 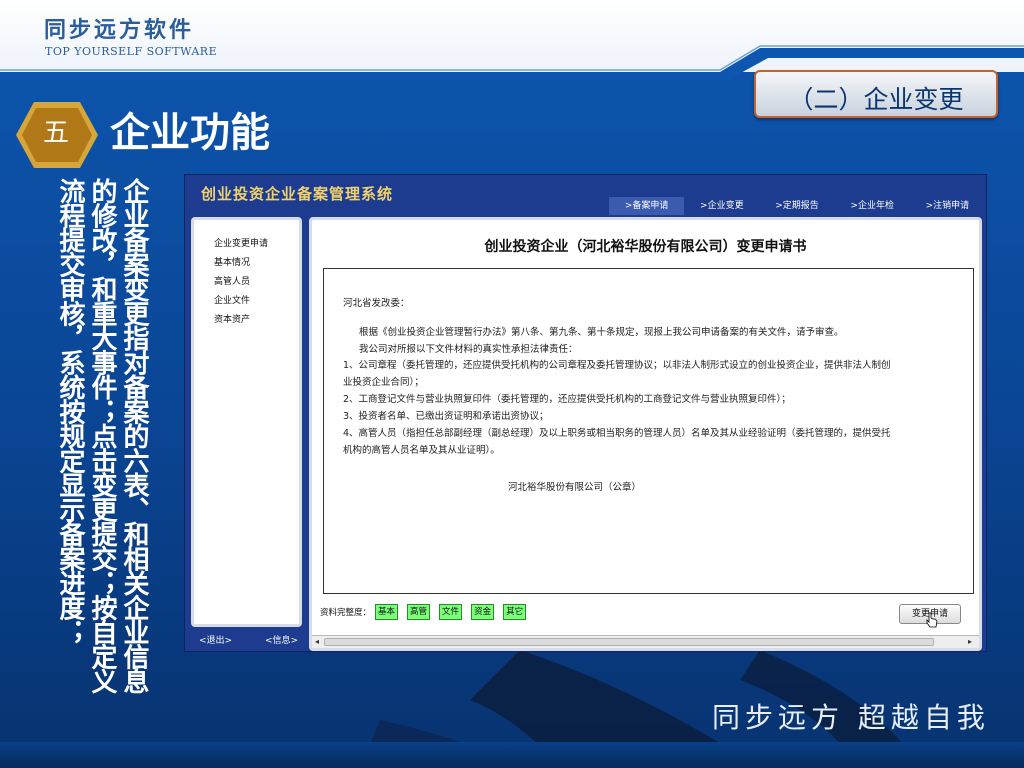 I want to click on exit-link: <退出>, so click(x=215, y=639).